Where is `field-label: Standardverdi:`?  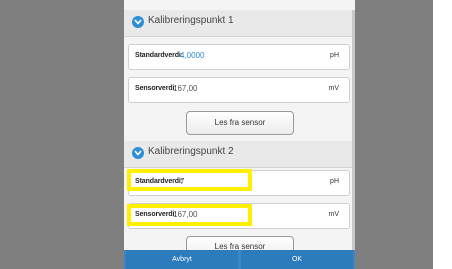 field-label: Standardverdi: is located at coordinates (159, 55).